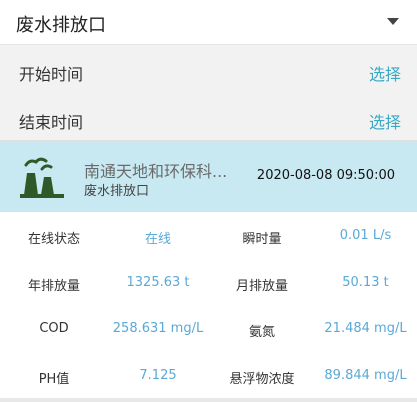  What do you see at coordinates (208, 22) in the screenshot?
I see `outlet-type-dropdown: 废水排放口` at bounding box center [208, 22].